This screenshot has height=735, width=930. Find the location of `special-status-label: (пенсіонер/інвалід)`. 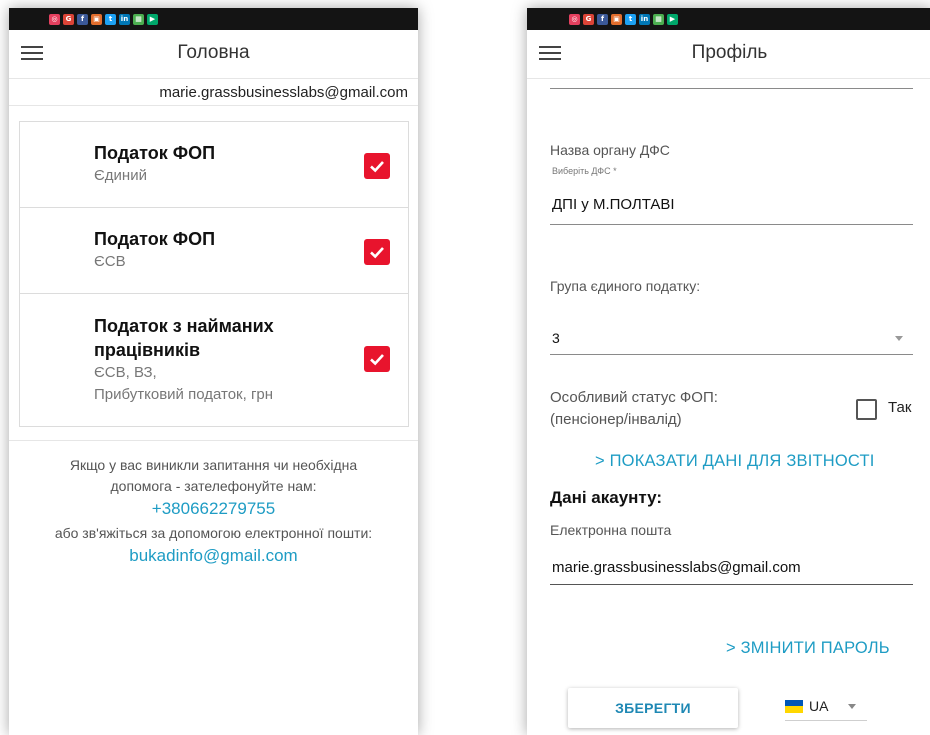

special-status-label: (пенсіонер/інвалід) is located at coordinates (616, 419).